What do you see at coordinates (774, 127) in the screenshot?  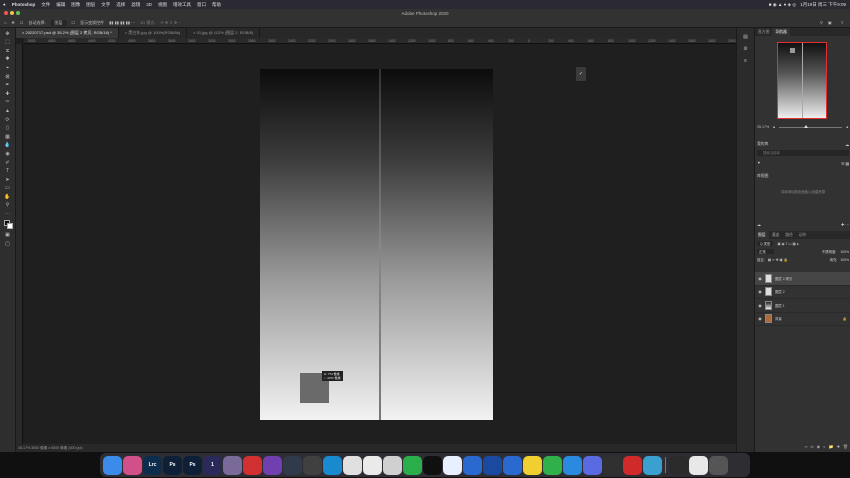 I see `zoom-out-icon: ▲` at bounding box center [774, 127].